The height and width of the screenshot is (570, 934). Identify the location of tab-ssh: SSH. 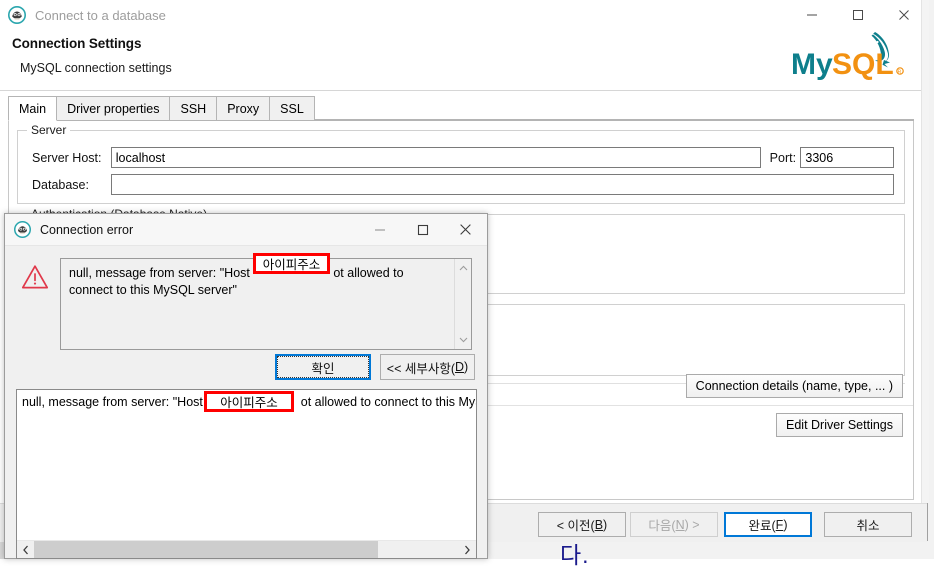
(193, 108).